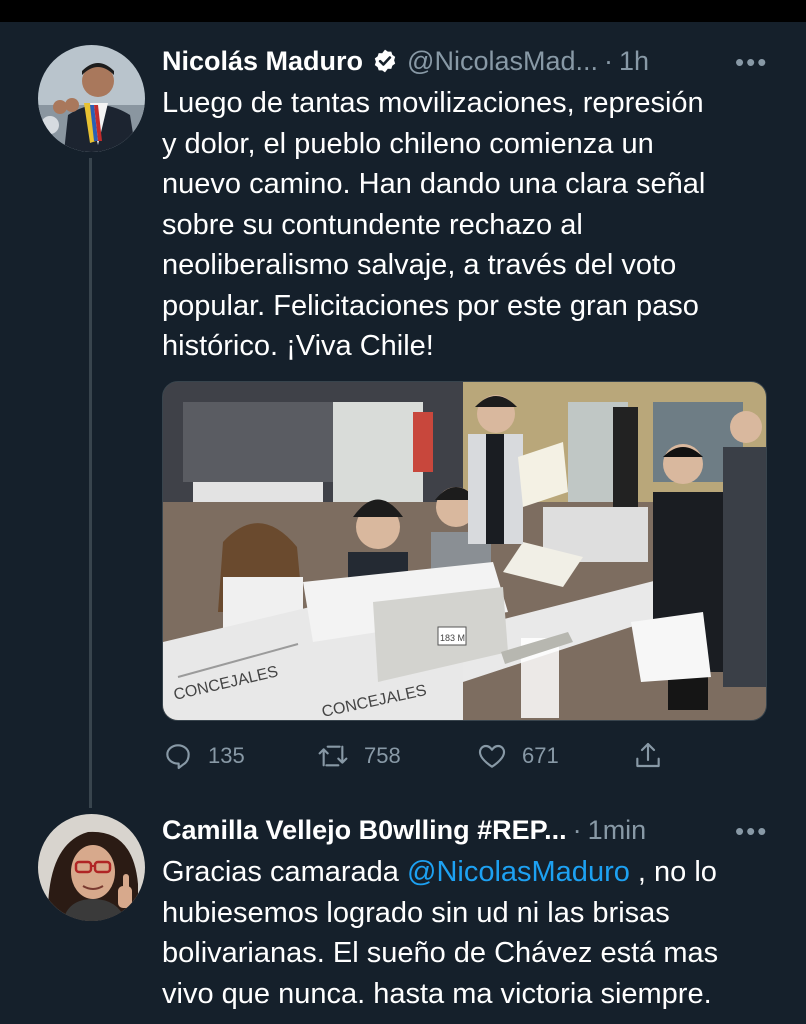 The width and height of the screenshot is (806, 1024). Describe the element at coordinates (648, 755) in the screenshot. I see `share-icon` at that location.